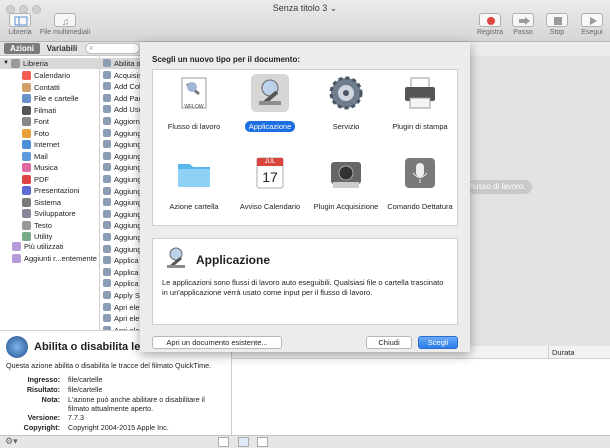 The height and width of the screenshot is (448, 610). I want to click on action-item: Add Col, so click(120, 86).